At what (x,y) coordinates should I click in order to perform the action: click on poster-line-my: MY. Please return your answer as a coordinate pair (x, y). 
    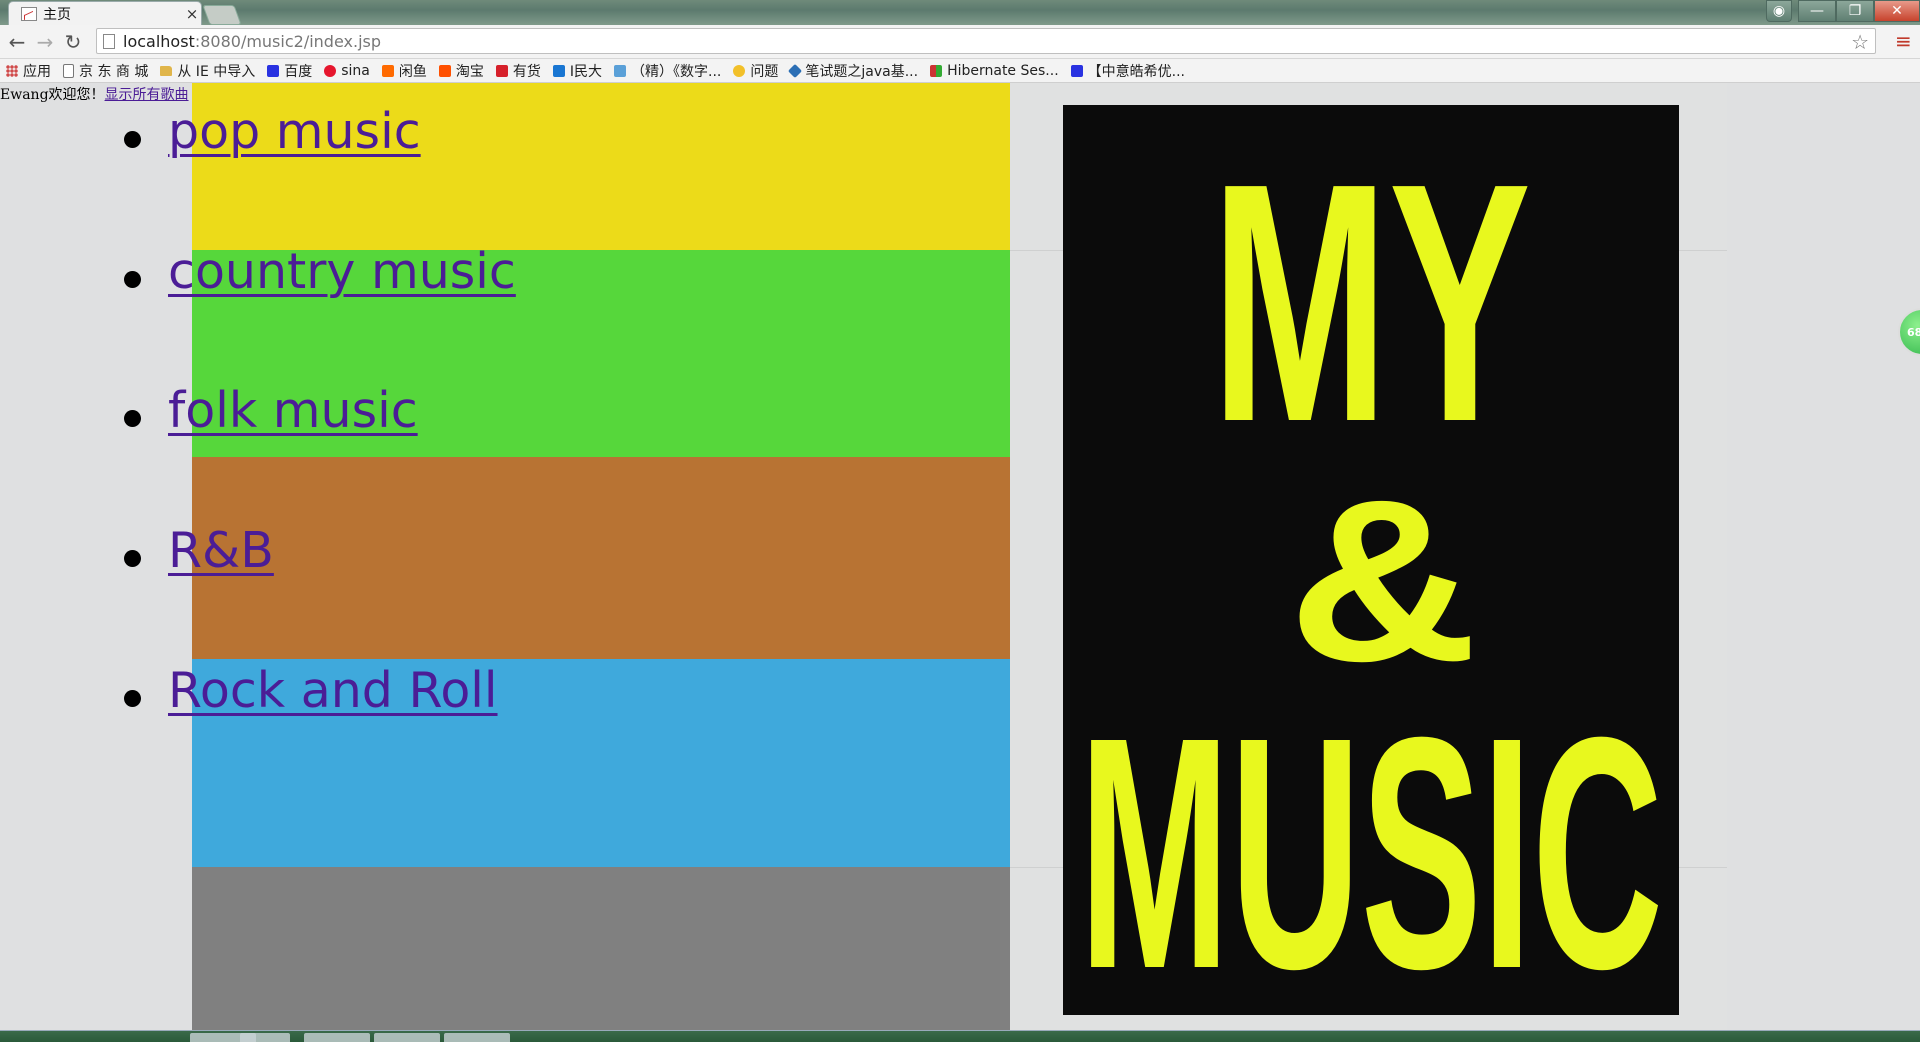
    Looking at the image, I should click on (1371, 303).